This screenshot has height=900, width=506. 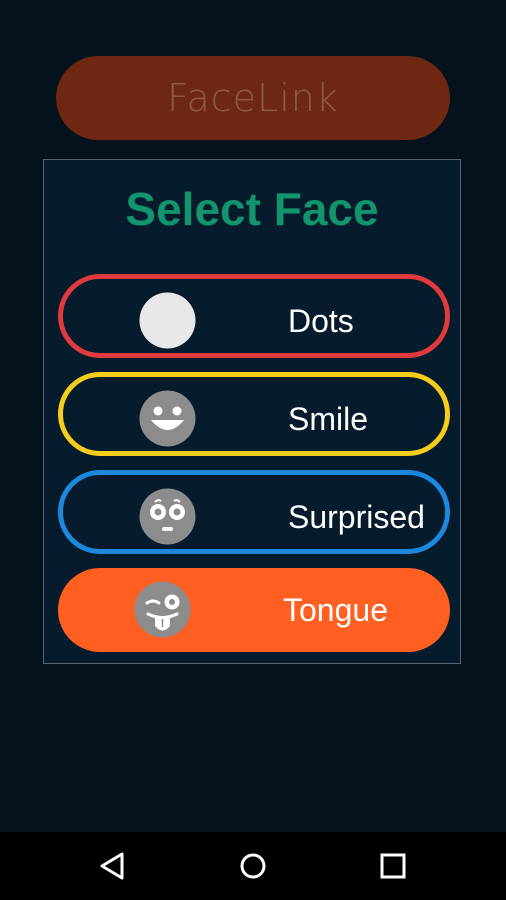 I want to click on option-dots-button: Dots, so click(x=254, y=316).